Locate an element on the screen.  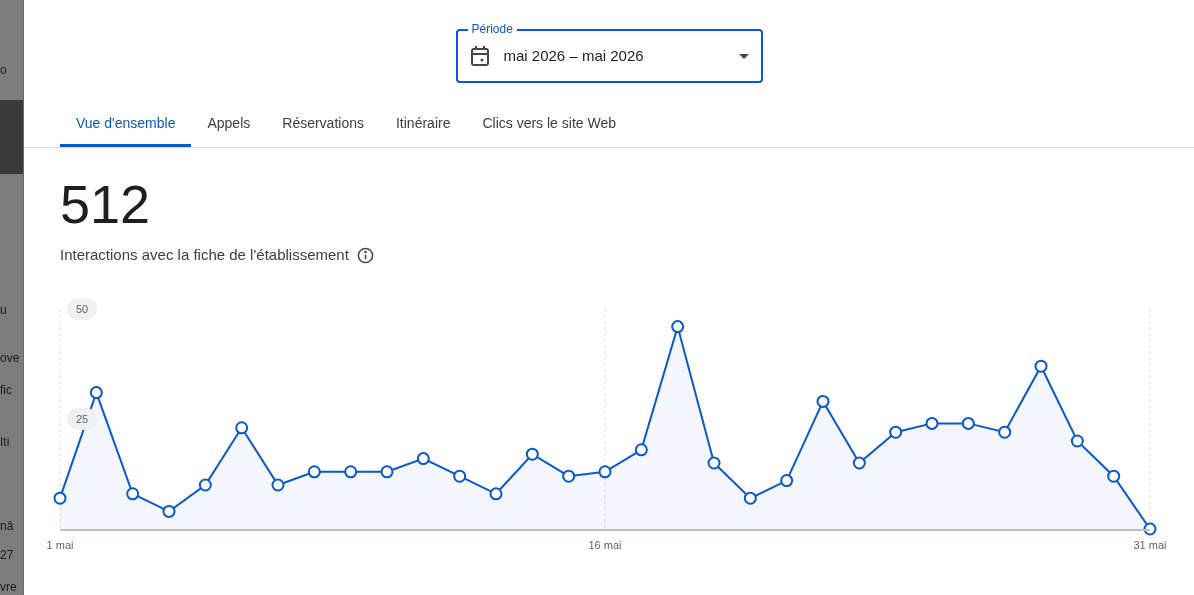
y-axis-label: 25 is located at coordinates (82, 418).